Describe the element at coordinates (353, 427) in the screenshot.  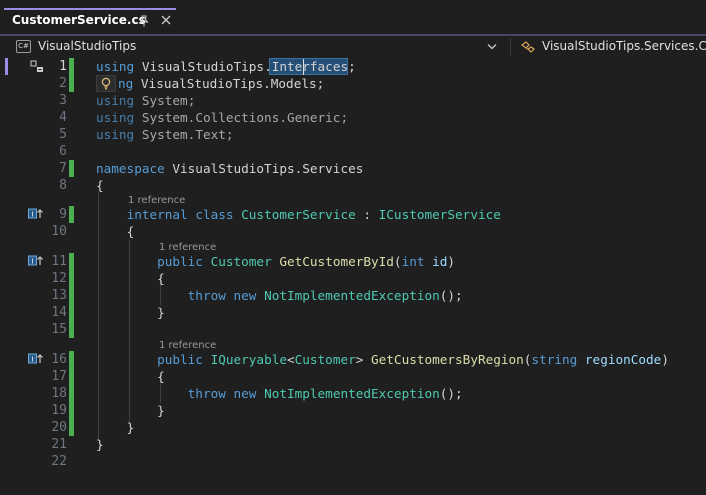
I see `code-line: 20 }` at that location.